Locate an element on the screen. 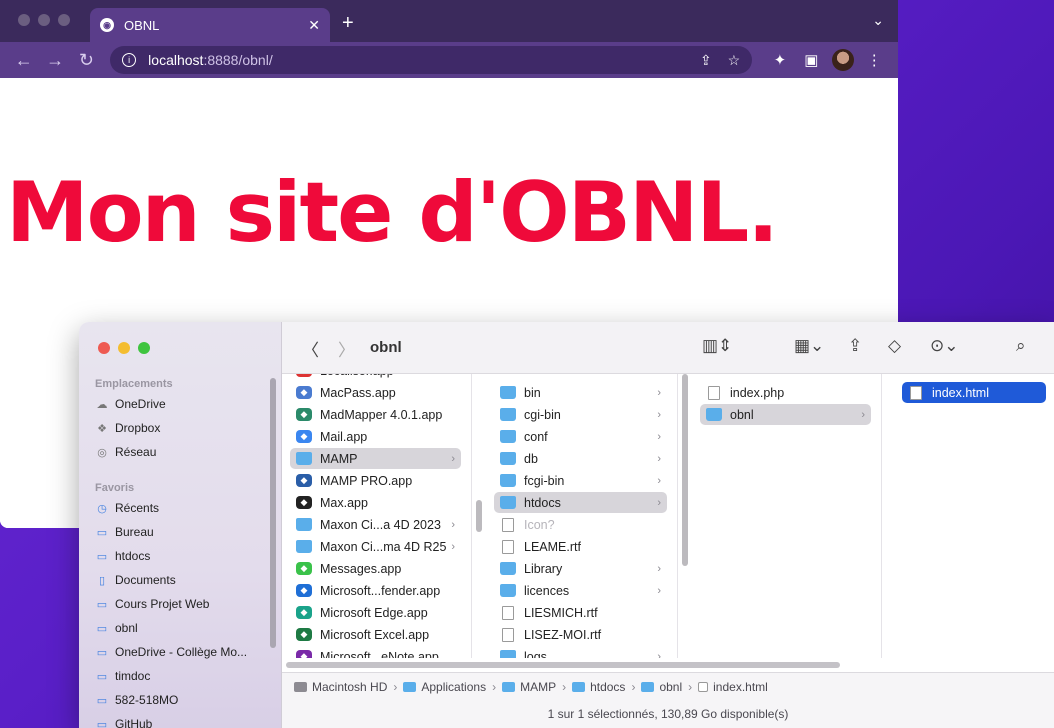 This screenshot has height=728, width=1054. path-segment: htdocs is located at coordinates (607, 687).